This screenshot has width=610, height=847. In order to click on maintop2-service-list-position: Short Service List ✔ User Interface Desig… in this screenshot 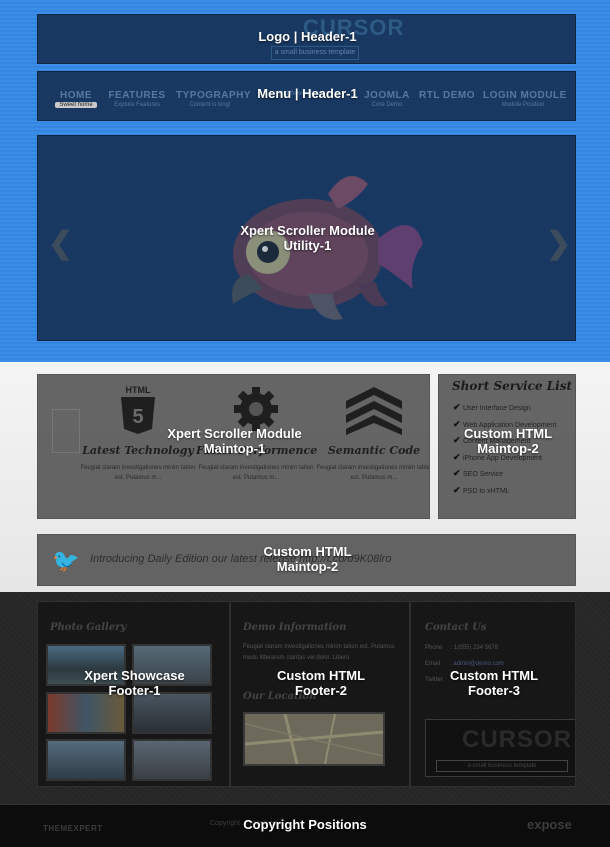, I will do `click(507, 446)`.